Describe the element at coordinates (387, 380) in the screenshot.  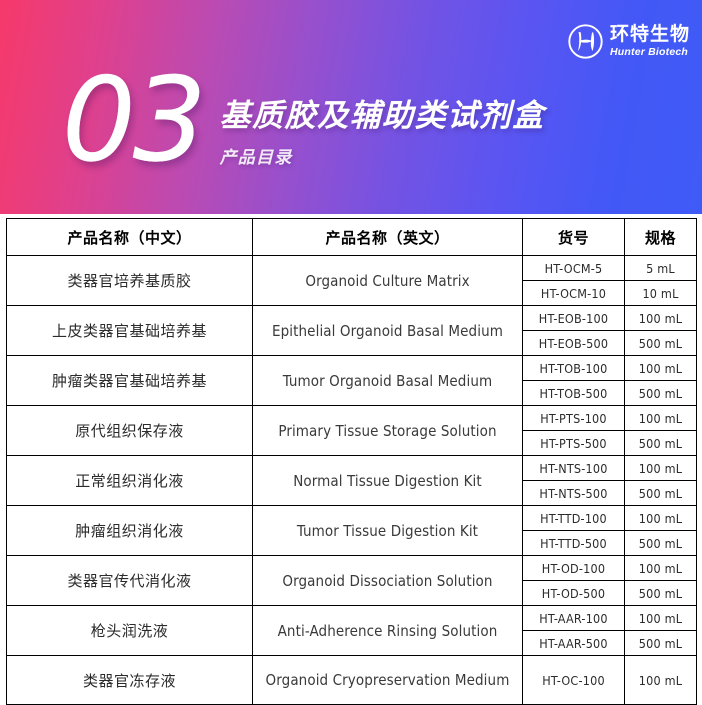
I see `cell-name-en: Tumor Organoid Basal Medium` at that location.